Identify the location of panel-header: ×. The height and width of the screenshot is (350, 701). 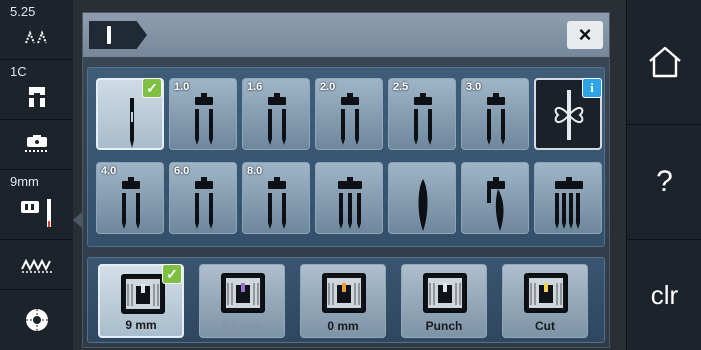
(346, 35).